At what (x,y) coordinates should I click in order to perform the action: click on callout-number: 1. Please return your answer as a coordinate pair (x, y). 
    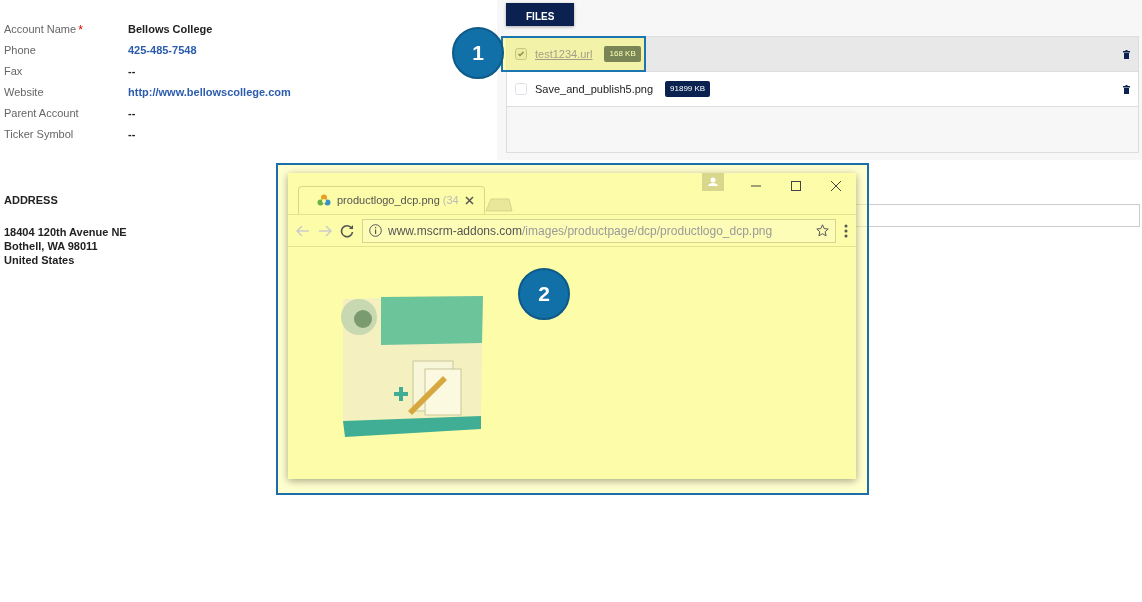
    Looking at the image, I should click on (478, 53).